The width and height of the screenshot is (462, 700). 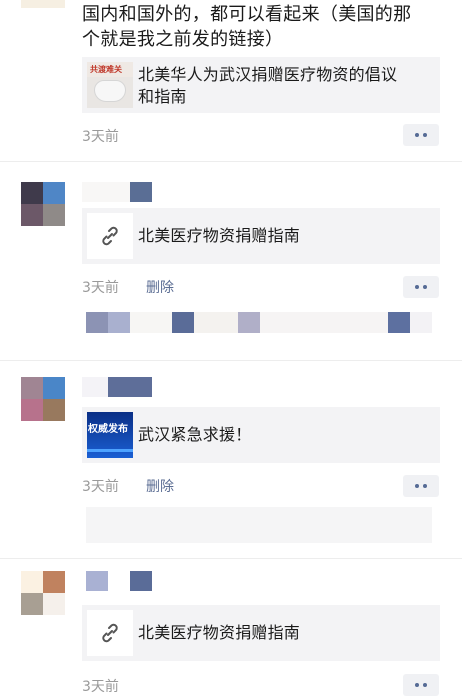 What do you see at coordinates (259, 322) in the screenshot?
I see `likes-list` at bounding box center [259, 322].